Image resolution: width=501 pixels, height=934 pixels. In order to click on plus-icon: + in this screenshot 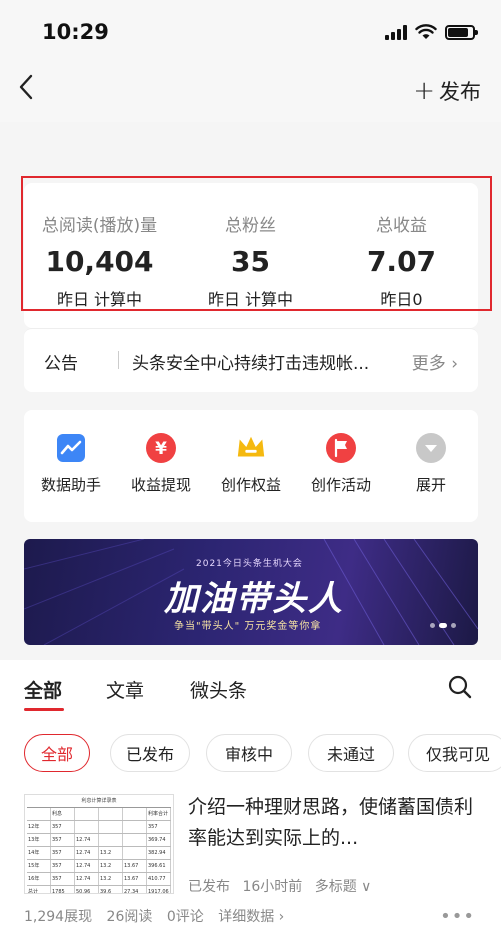, I will do `click(424, 91)`.